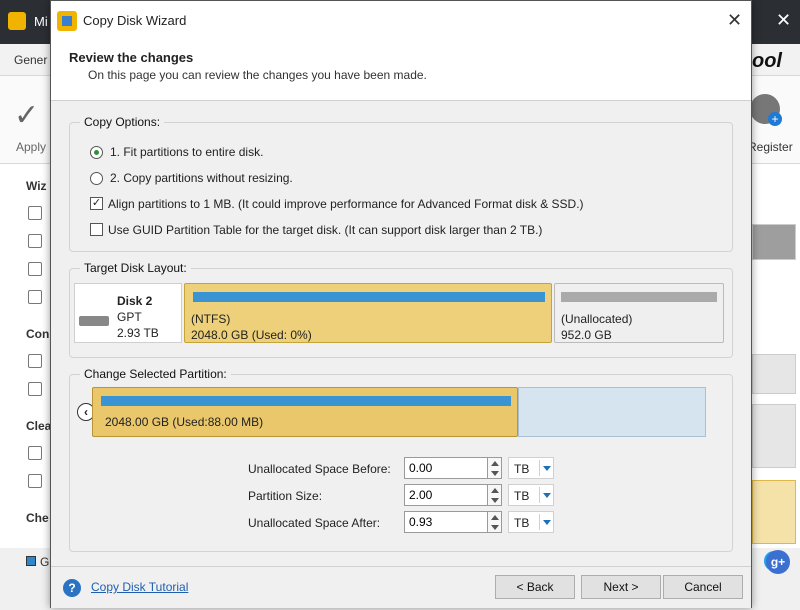 This screenshot has height=610, width=800. I want to click on space-before-unit-select: TB, so click(531, 468).